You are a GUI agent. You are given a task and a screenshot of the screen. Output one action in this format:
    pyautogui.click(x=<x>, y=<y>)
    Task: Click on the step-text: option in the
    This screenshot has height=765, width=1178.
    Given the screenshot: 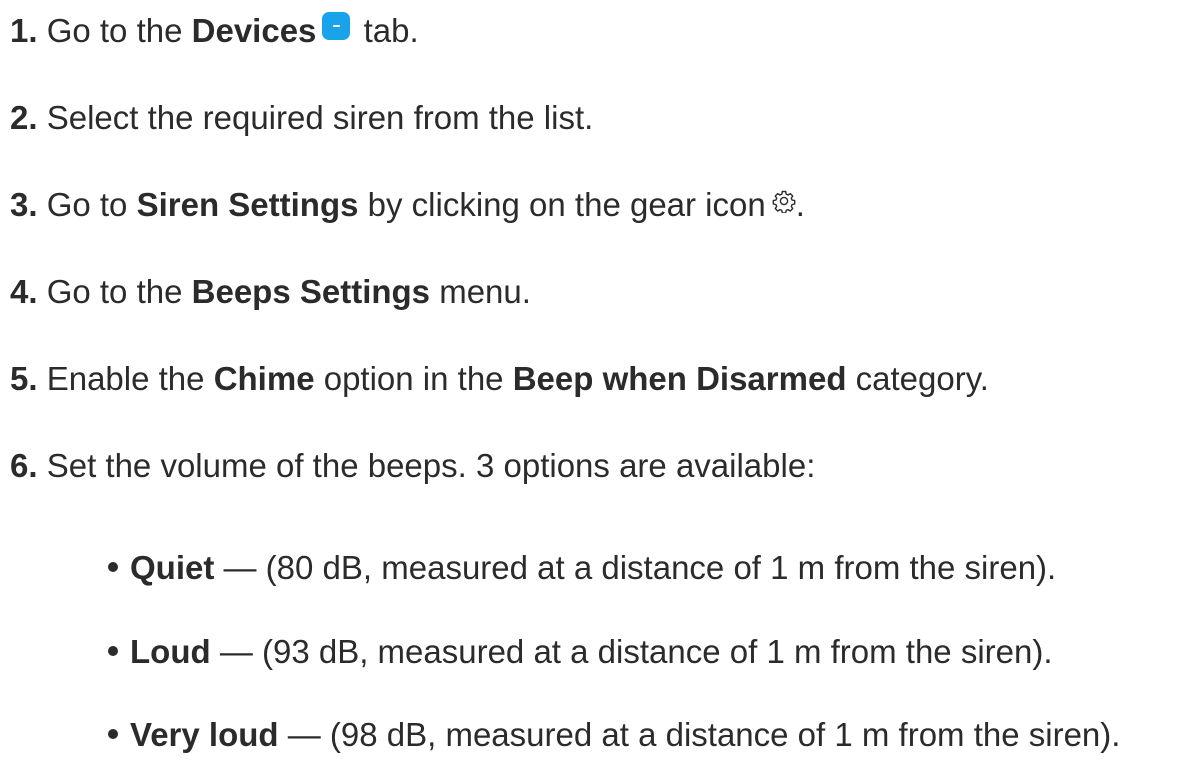 What is the action you would take?
    pyautogui.click(x=413, y=378)
    